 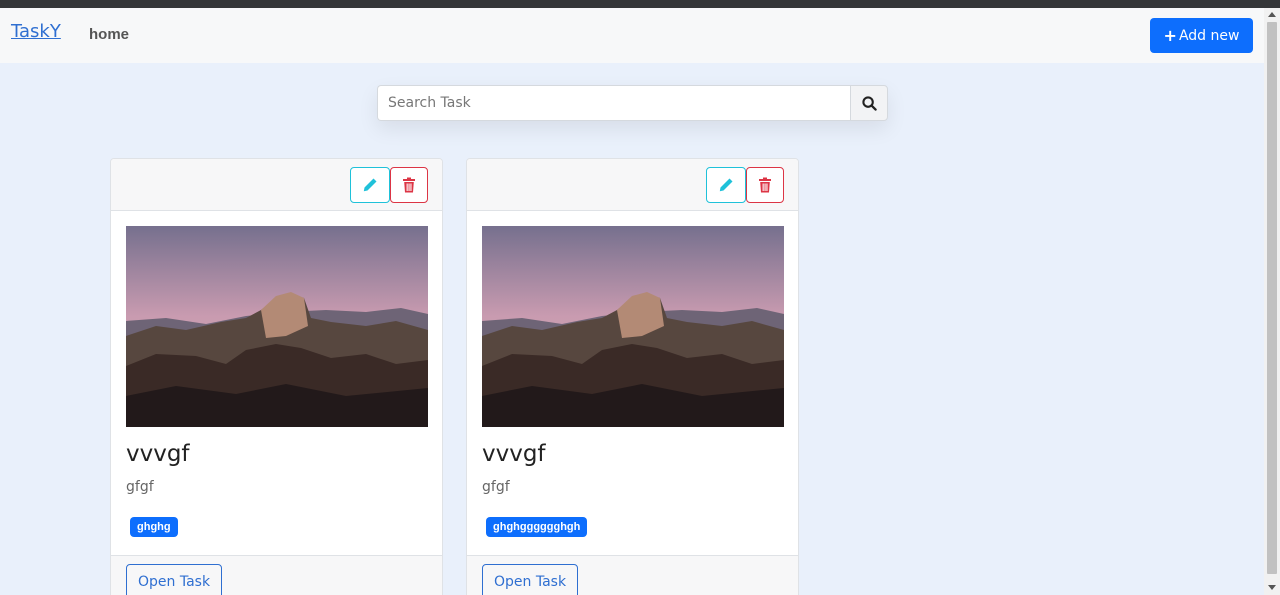 I want to click on search-bar, so click(x=632, y=103).